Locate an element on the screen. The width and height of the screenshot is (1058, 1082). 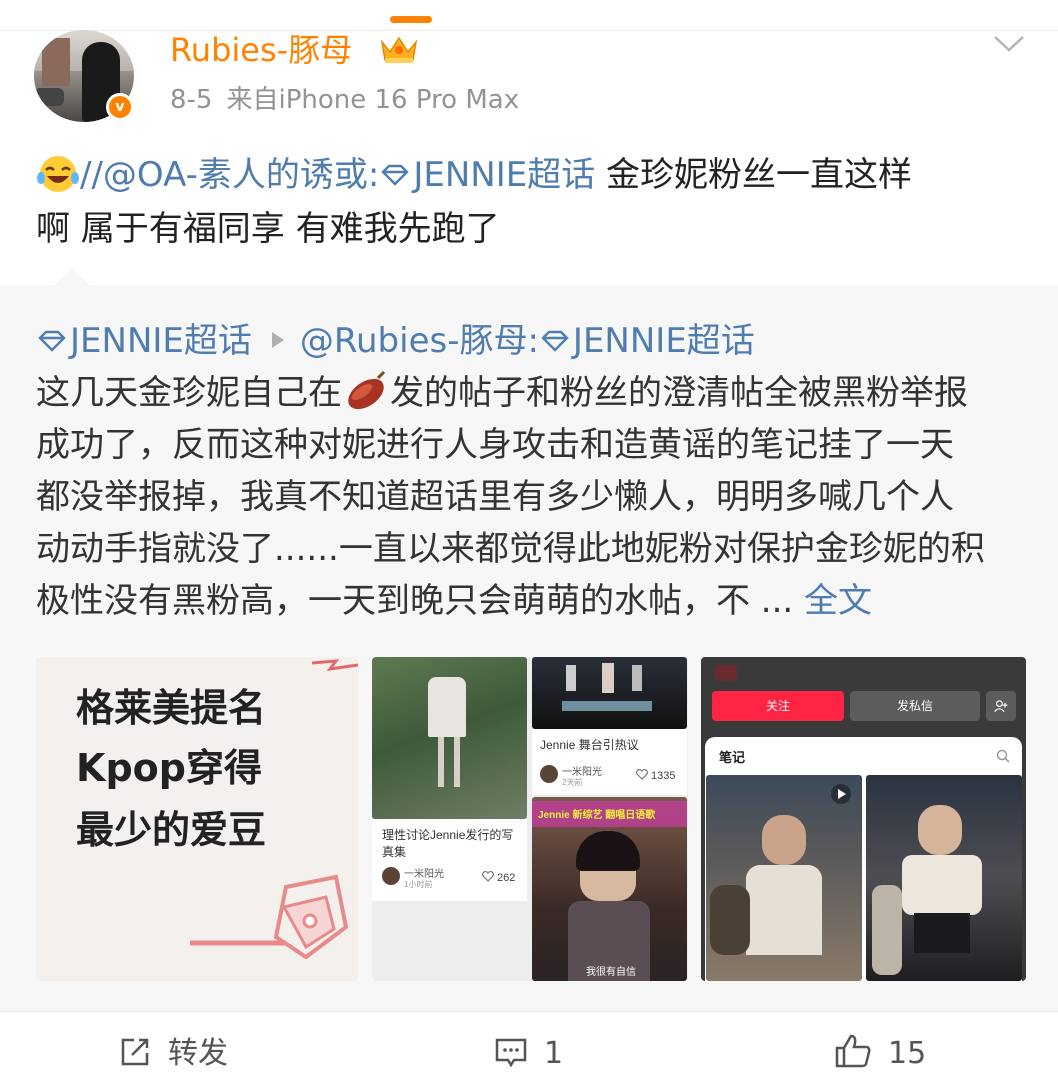
notes-title: 笔记 is located at coordinates (732, 758).